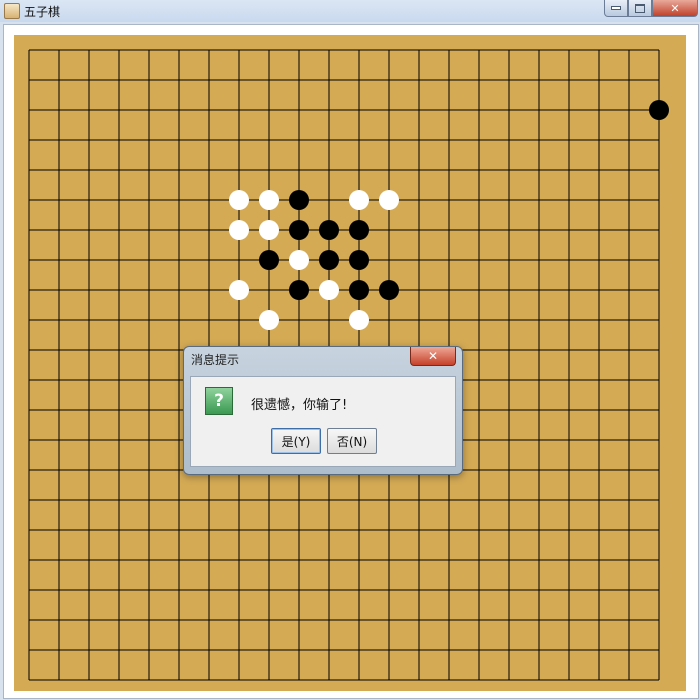 The image size is (700, 700). Describe the element at coordinates (352, 441) in the screenshot. I see `no-button: 否(N)` at that location.